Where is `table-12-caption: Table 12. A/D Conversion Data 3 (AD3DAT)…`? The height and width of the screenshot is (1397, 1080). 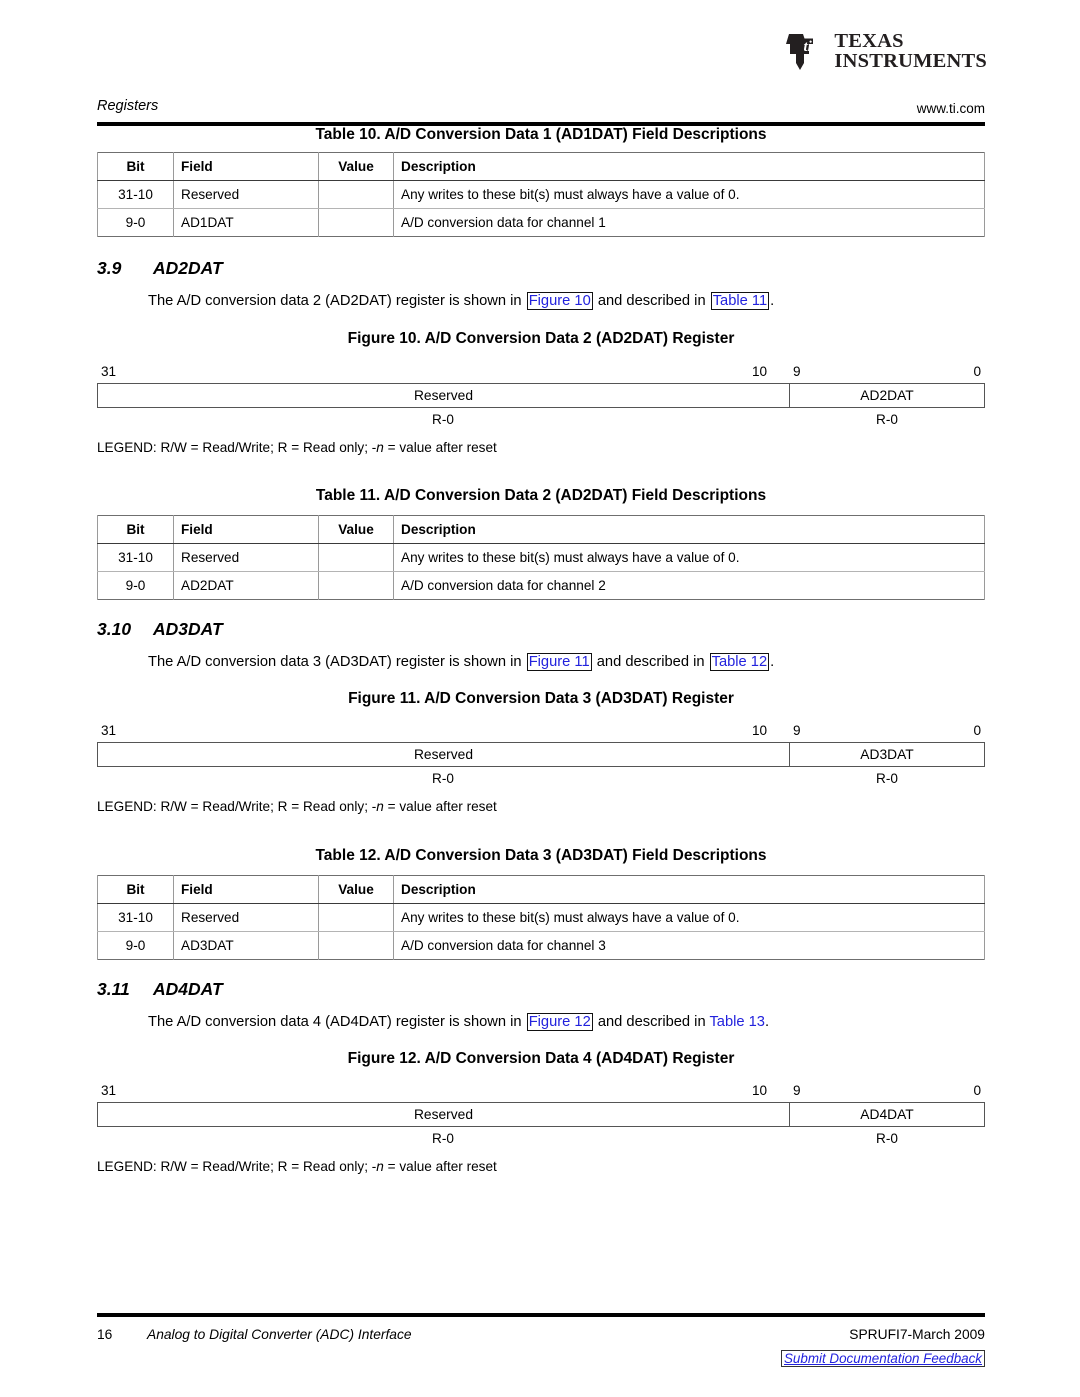 table-12-caption: Table 12. A/D Conversion Data 3 (AD3DAT)… is located at coordinates (541, 855).